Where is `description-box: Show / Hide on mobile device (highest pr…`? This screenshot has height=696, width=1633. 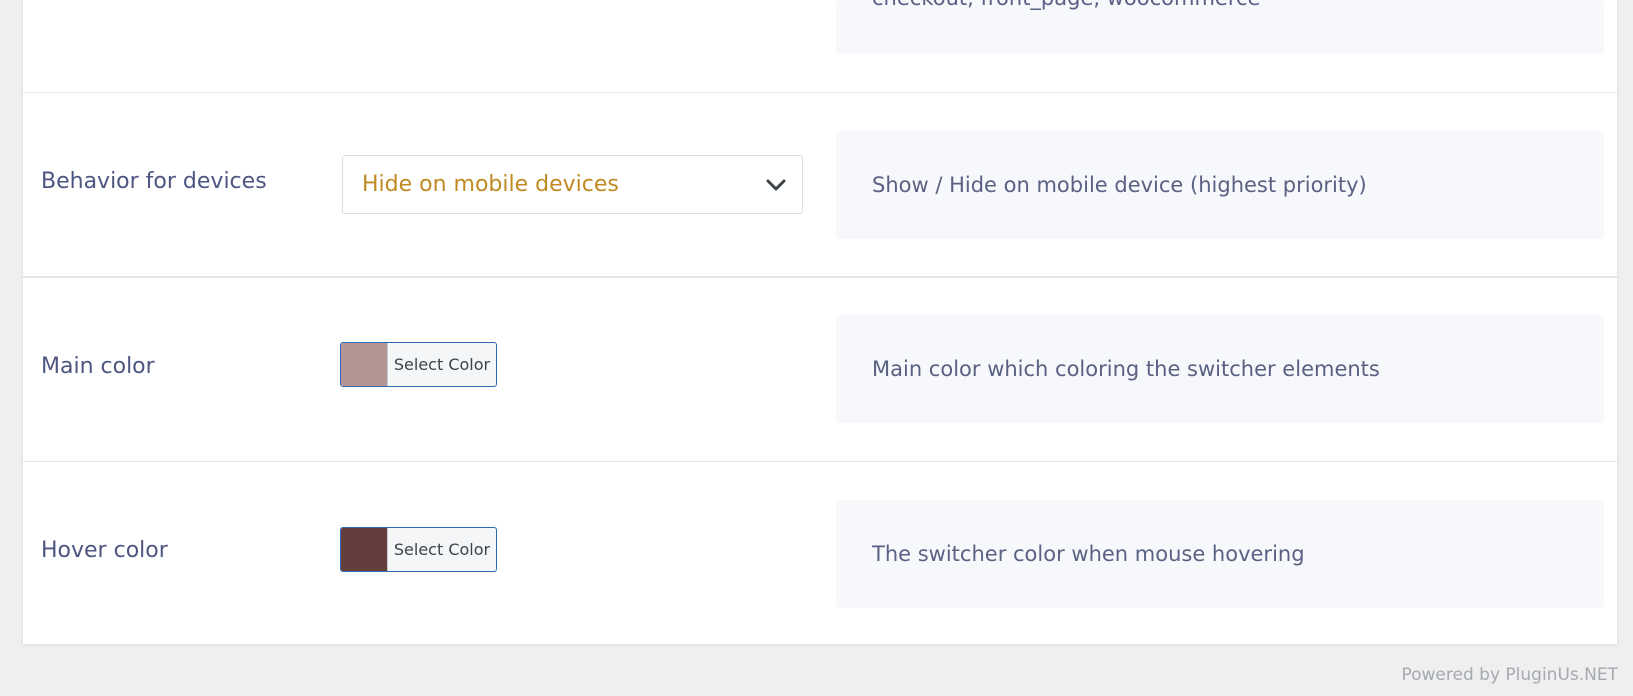 description-box: Show / Hide on mobile device (highest pr… is located at coordinates (1220, 185).